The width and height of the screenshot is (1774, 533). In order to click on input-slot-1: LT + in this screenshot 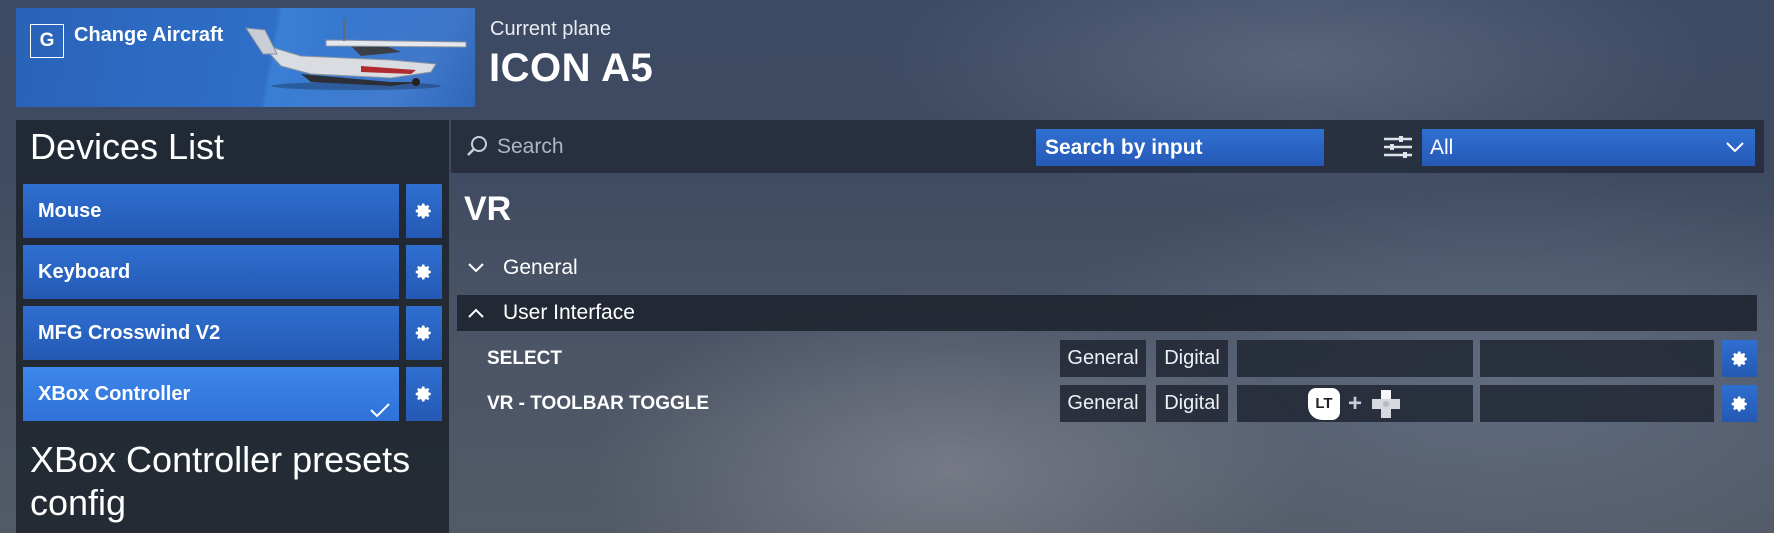, I will do `click(1355, 403)`.